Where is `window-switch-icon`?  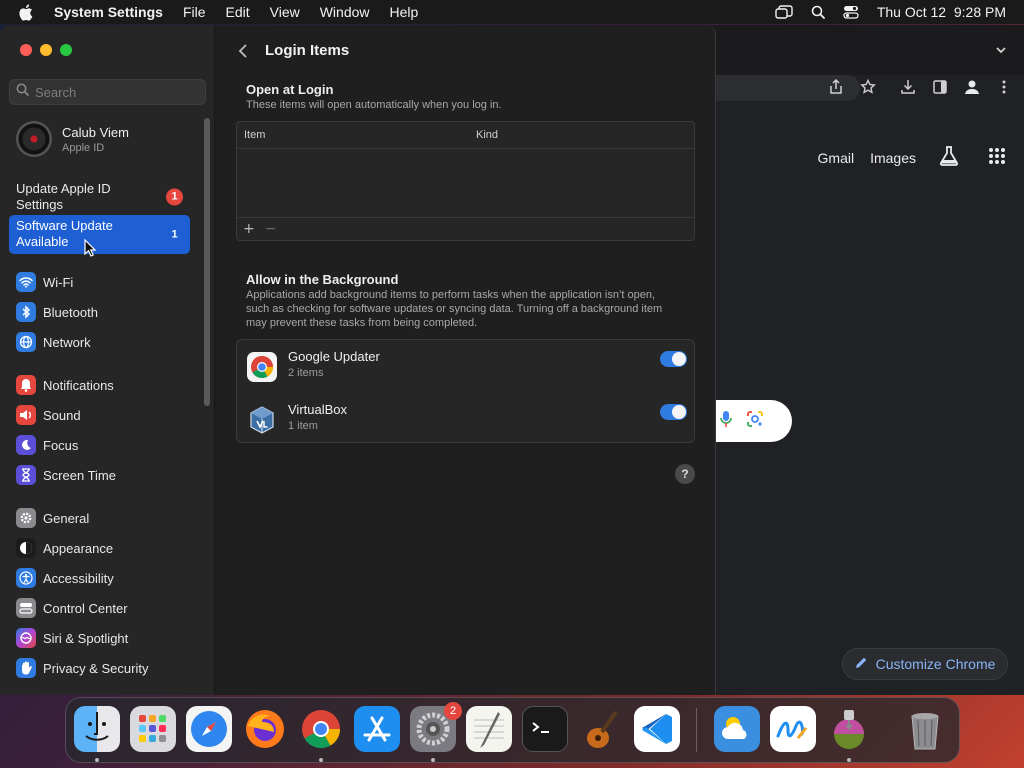
window-switch-icon is located at coordinates (784, 12).